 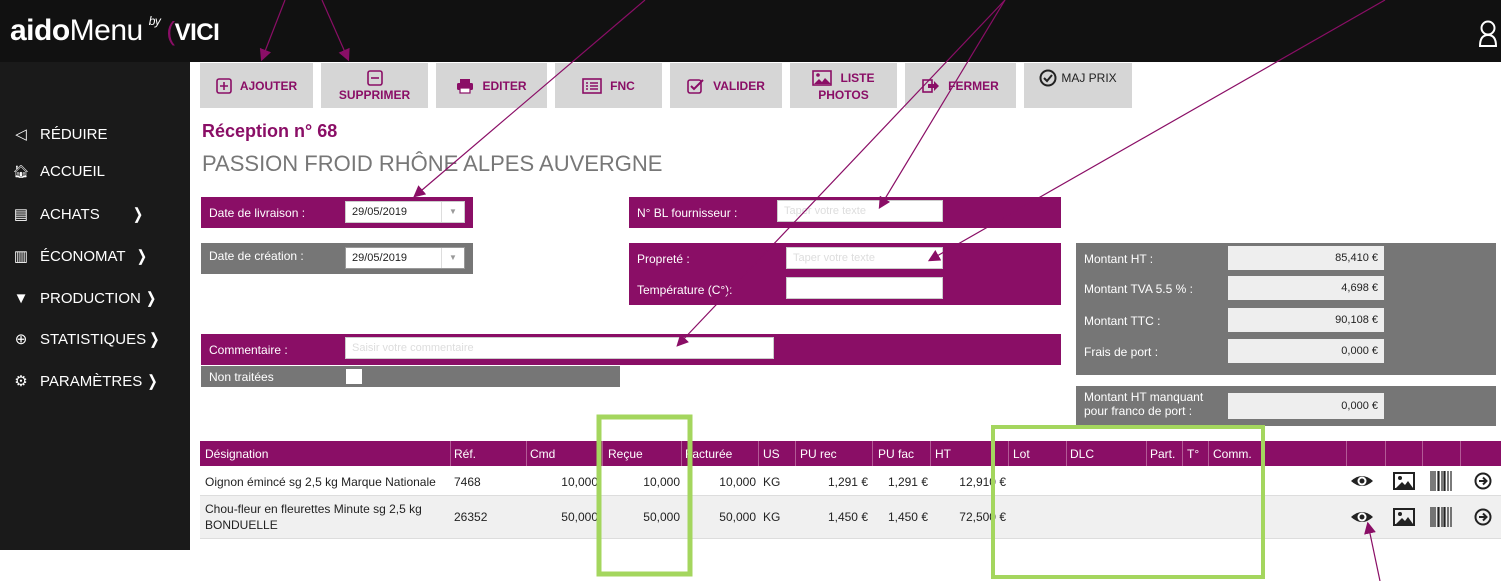 I want to click on top-bar: aidoMenu by (VICI, so click(x=750, y=31).